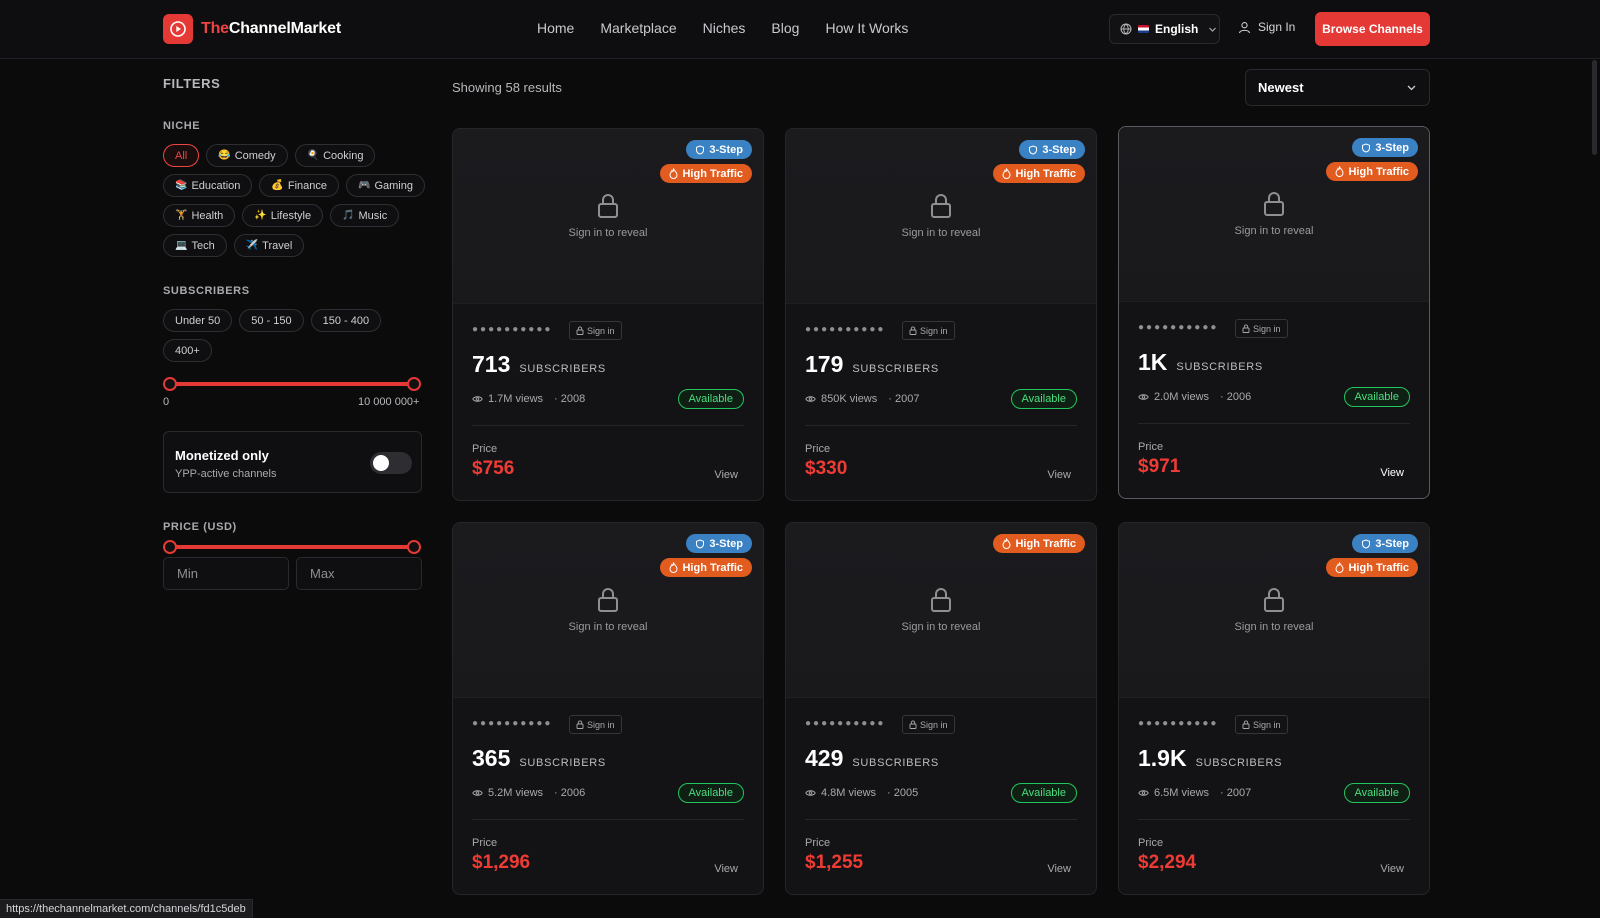 The image size is (1600, 918). I want to click on chevron-down-icon, so click(1213, 29).